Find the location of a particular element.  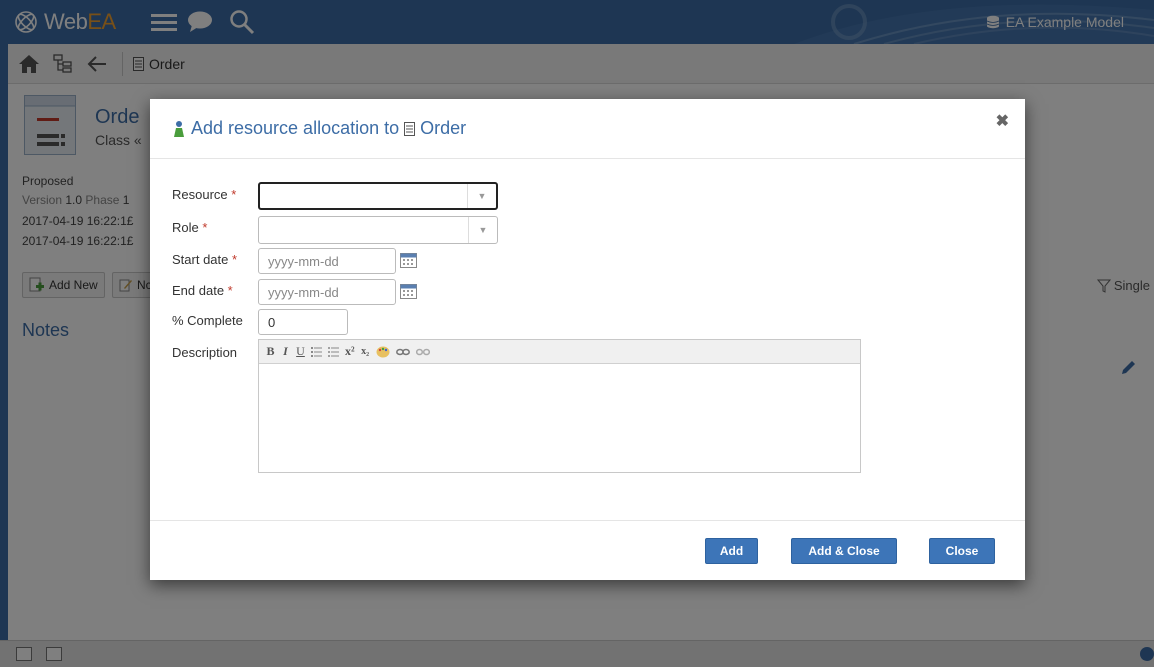

editor-toolbar: B I U x² x₂ is located at coordinates (559, 352).